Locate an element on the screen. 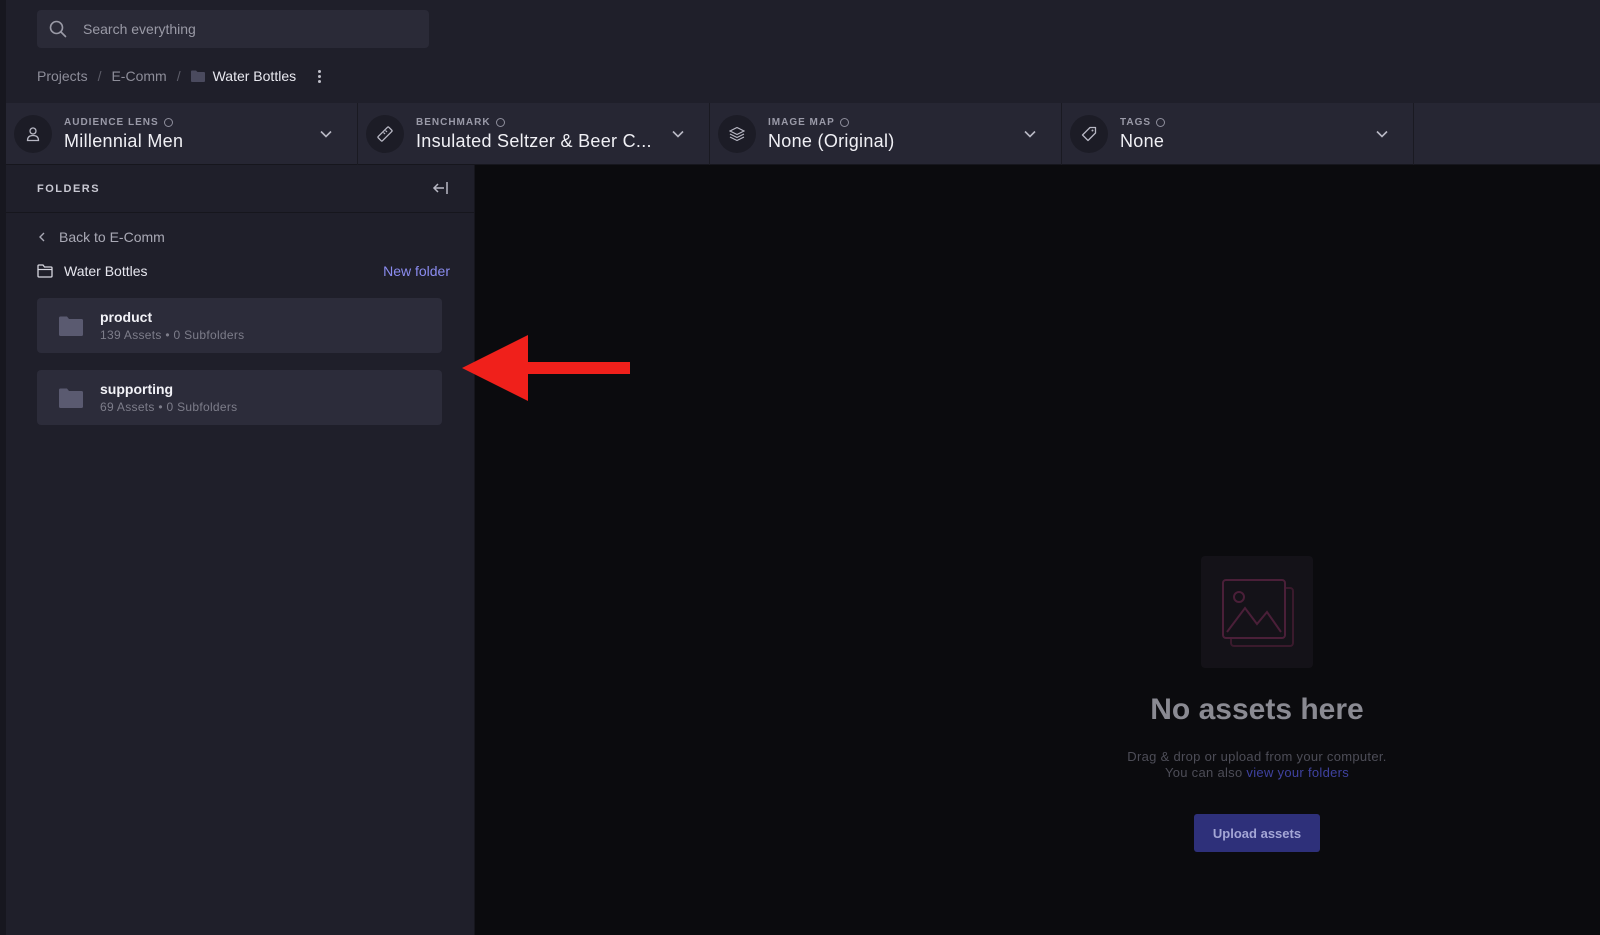 The image size is (1600, 935). collapse-sidebar-icon is located at coordinates (441, 188).